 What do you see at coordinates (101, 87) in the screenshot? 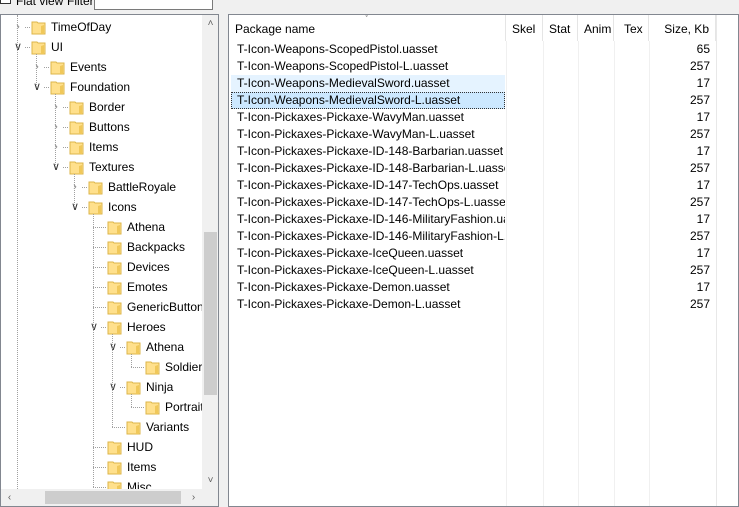
I see `tree-item: ∨ Foundation` at bounding box center [101, 87].